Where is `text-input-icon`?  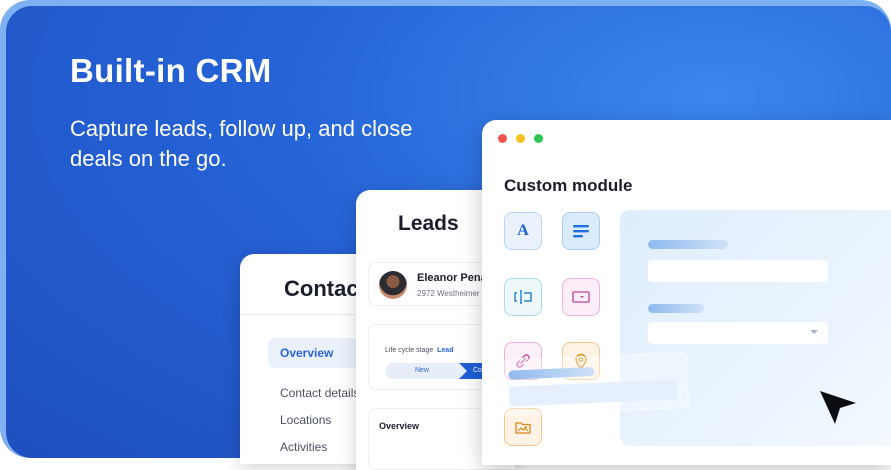
text-input-icon is located at coordinates (523, 297).